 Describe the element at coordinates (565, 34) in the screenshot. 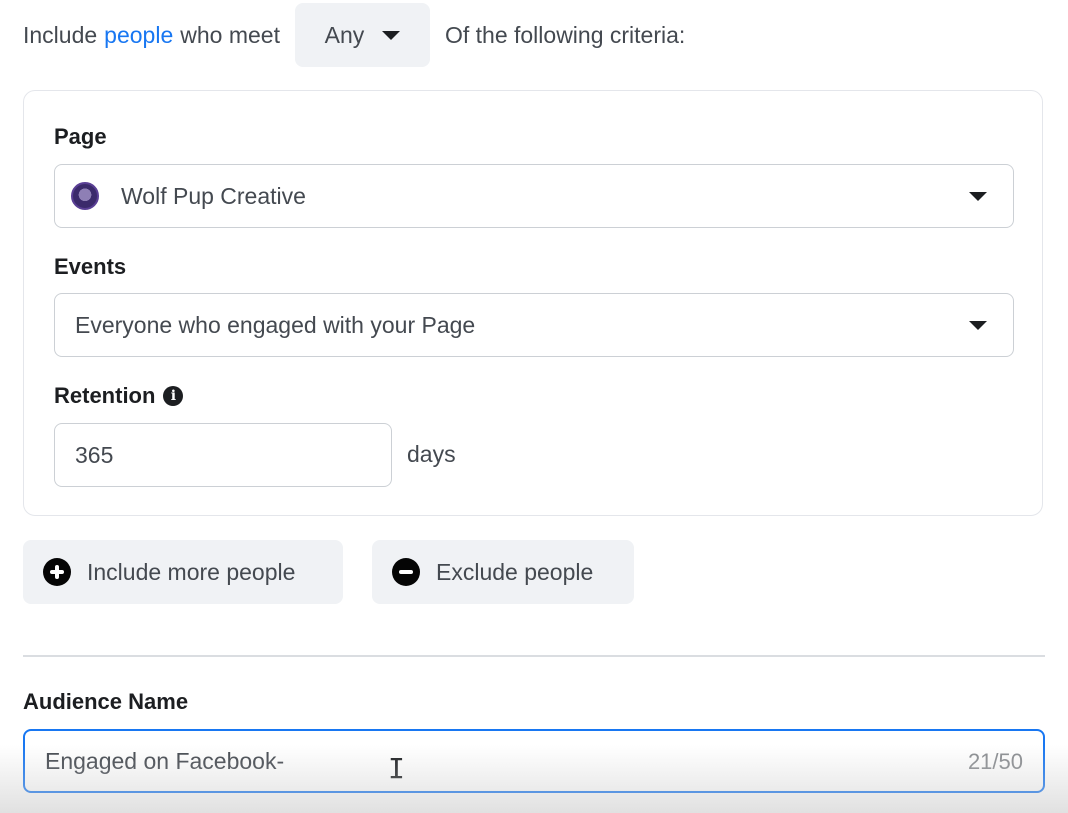

I see `include-suffix: Of the following criteria:` at that location.